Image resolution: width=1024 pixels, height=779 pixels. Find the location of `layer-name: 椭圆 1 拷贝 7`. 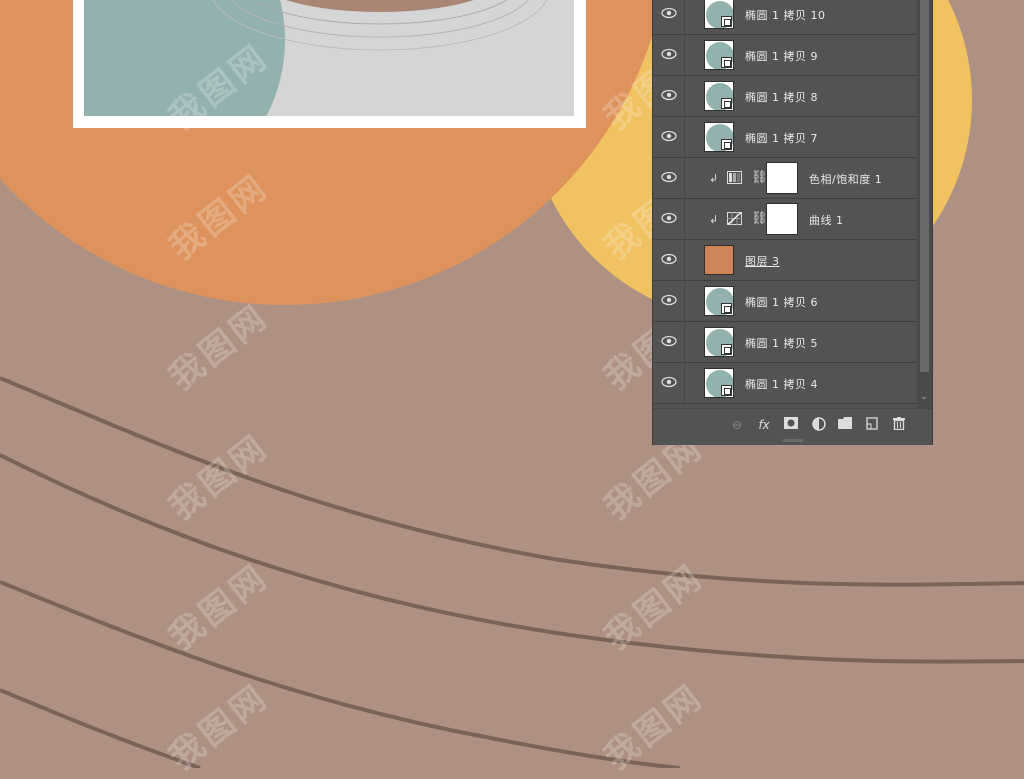

layer-name: 椭圆 1 拷贝 7 is located at coordinates (781, 138).